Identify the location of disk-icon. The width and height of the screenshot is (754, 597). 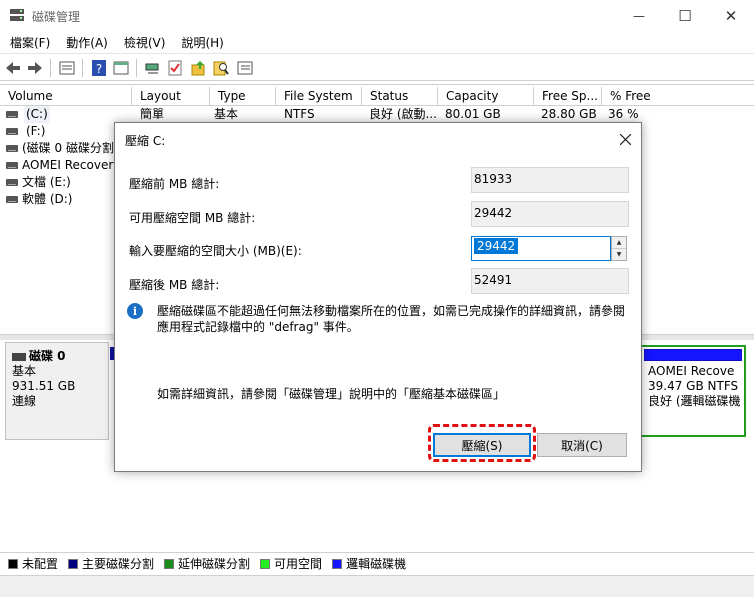
(19, 356).